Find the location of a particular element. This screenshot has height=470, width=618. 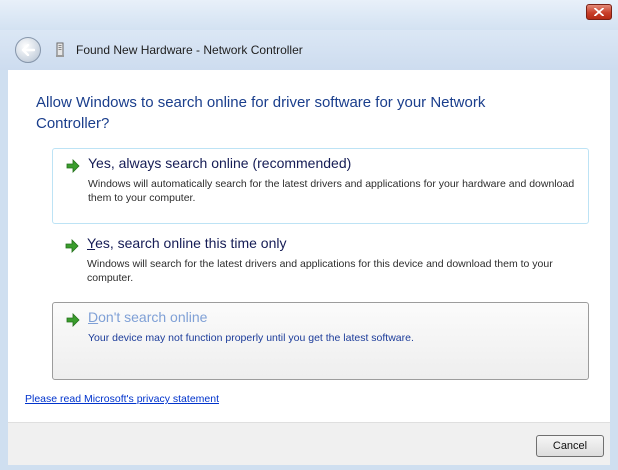

hardware-icon is located at coordinates (60, 49).